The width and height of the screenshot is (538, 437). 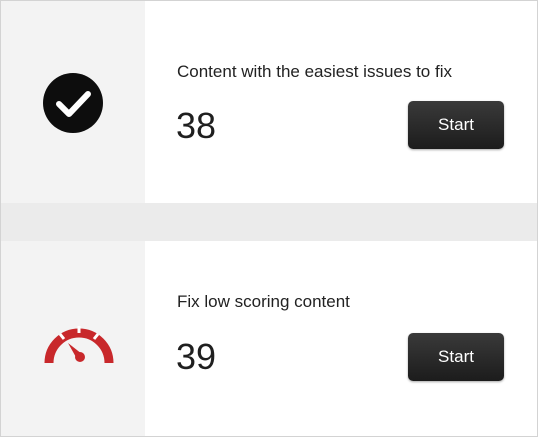 I want to click on gauge-icon, so click(x=79, y=345).